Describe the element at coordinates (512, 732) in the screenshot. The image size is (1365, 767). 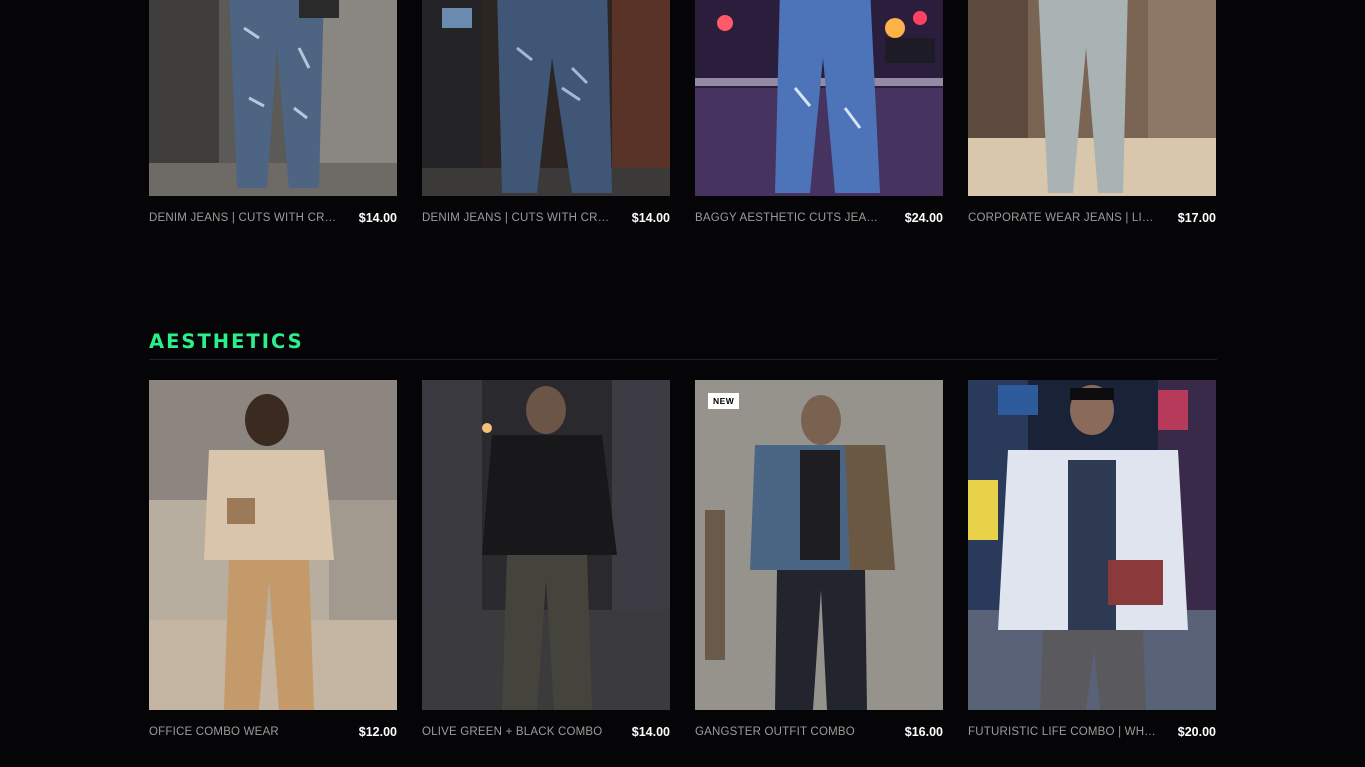
I see `product-name: OLIVE GREEN + BLACK COMBO` at that location.